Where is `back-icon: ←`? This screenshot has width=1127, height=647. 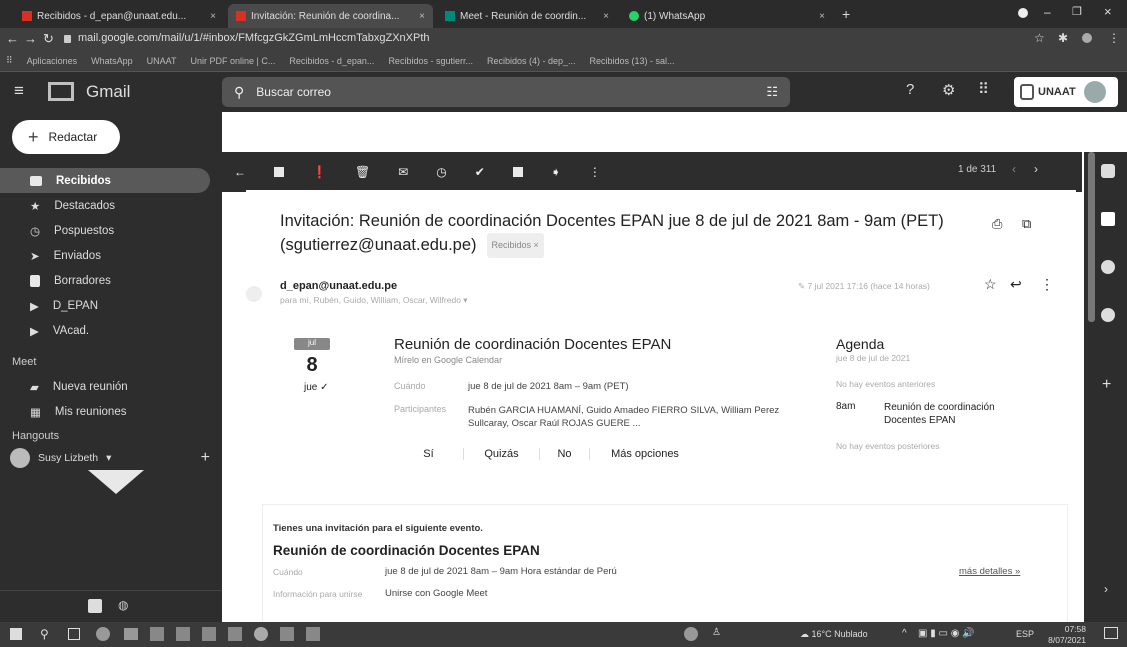 back-icon: ← is located at coordinates (12, 38).